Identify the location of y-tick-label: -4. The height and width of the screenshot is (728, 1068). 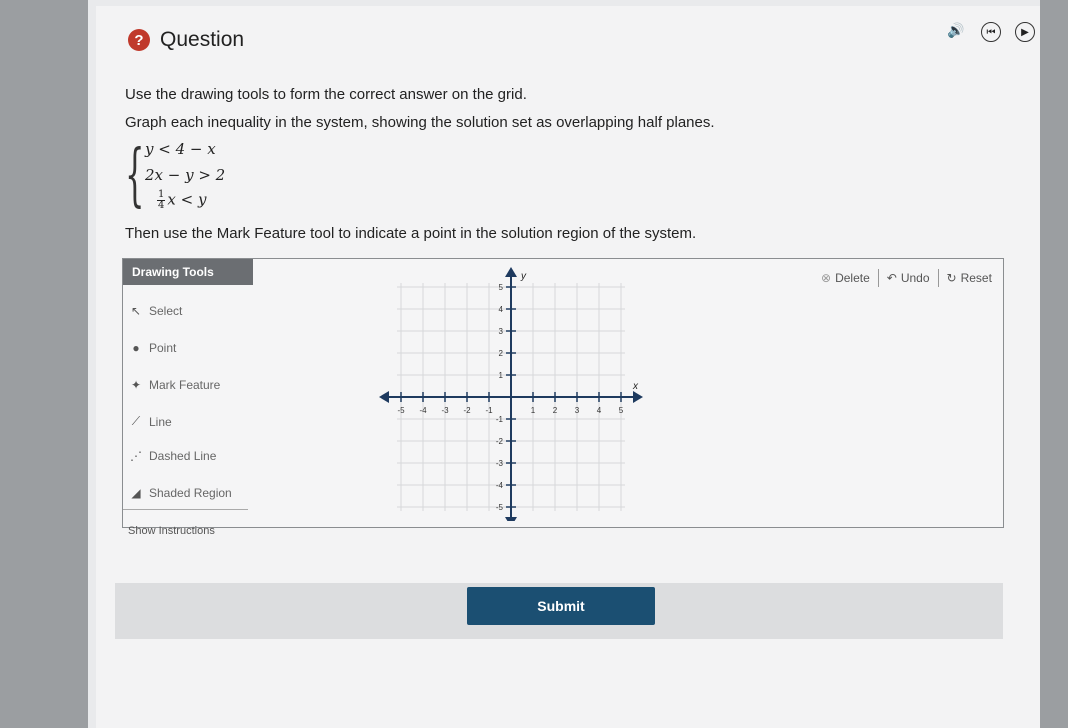
(500, 485).